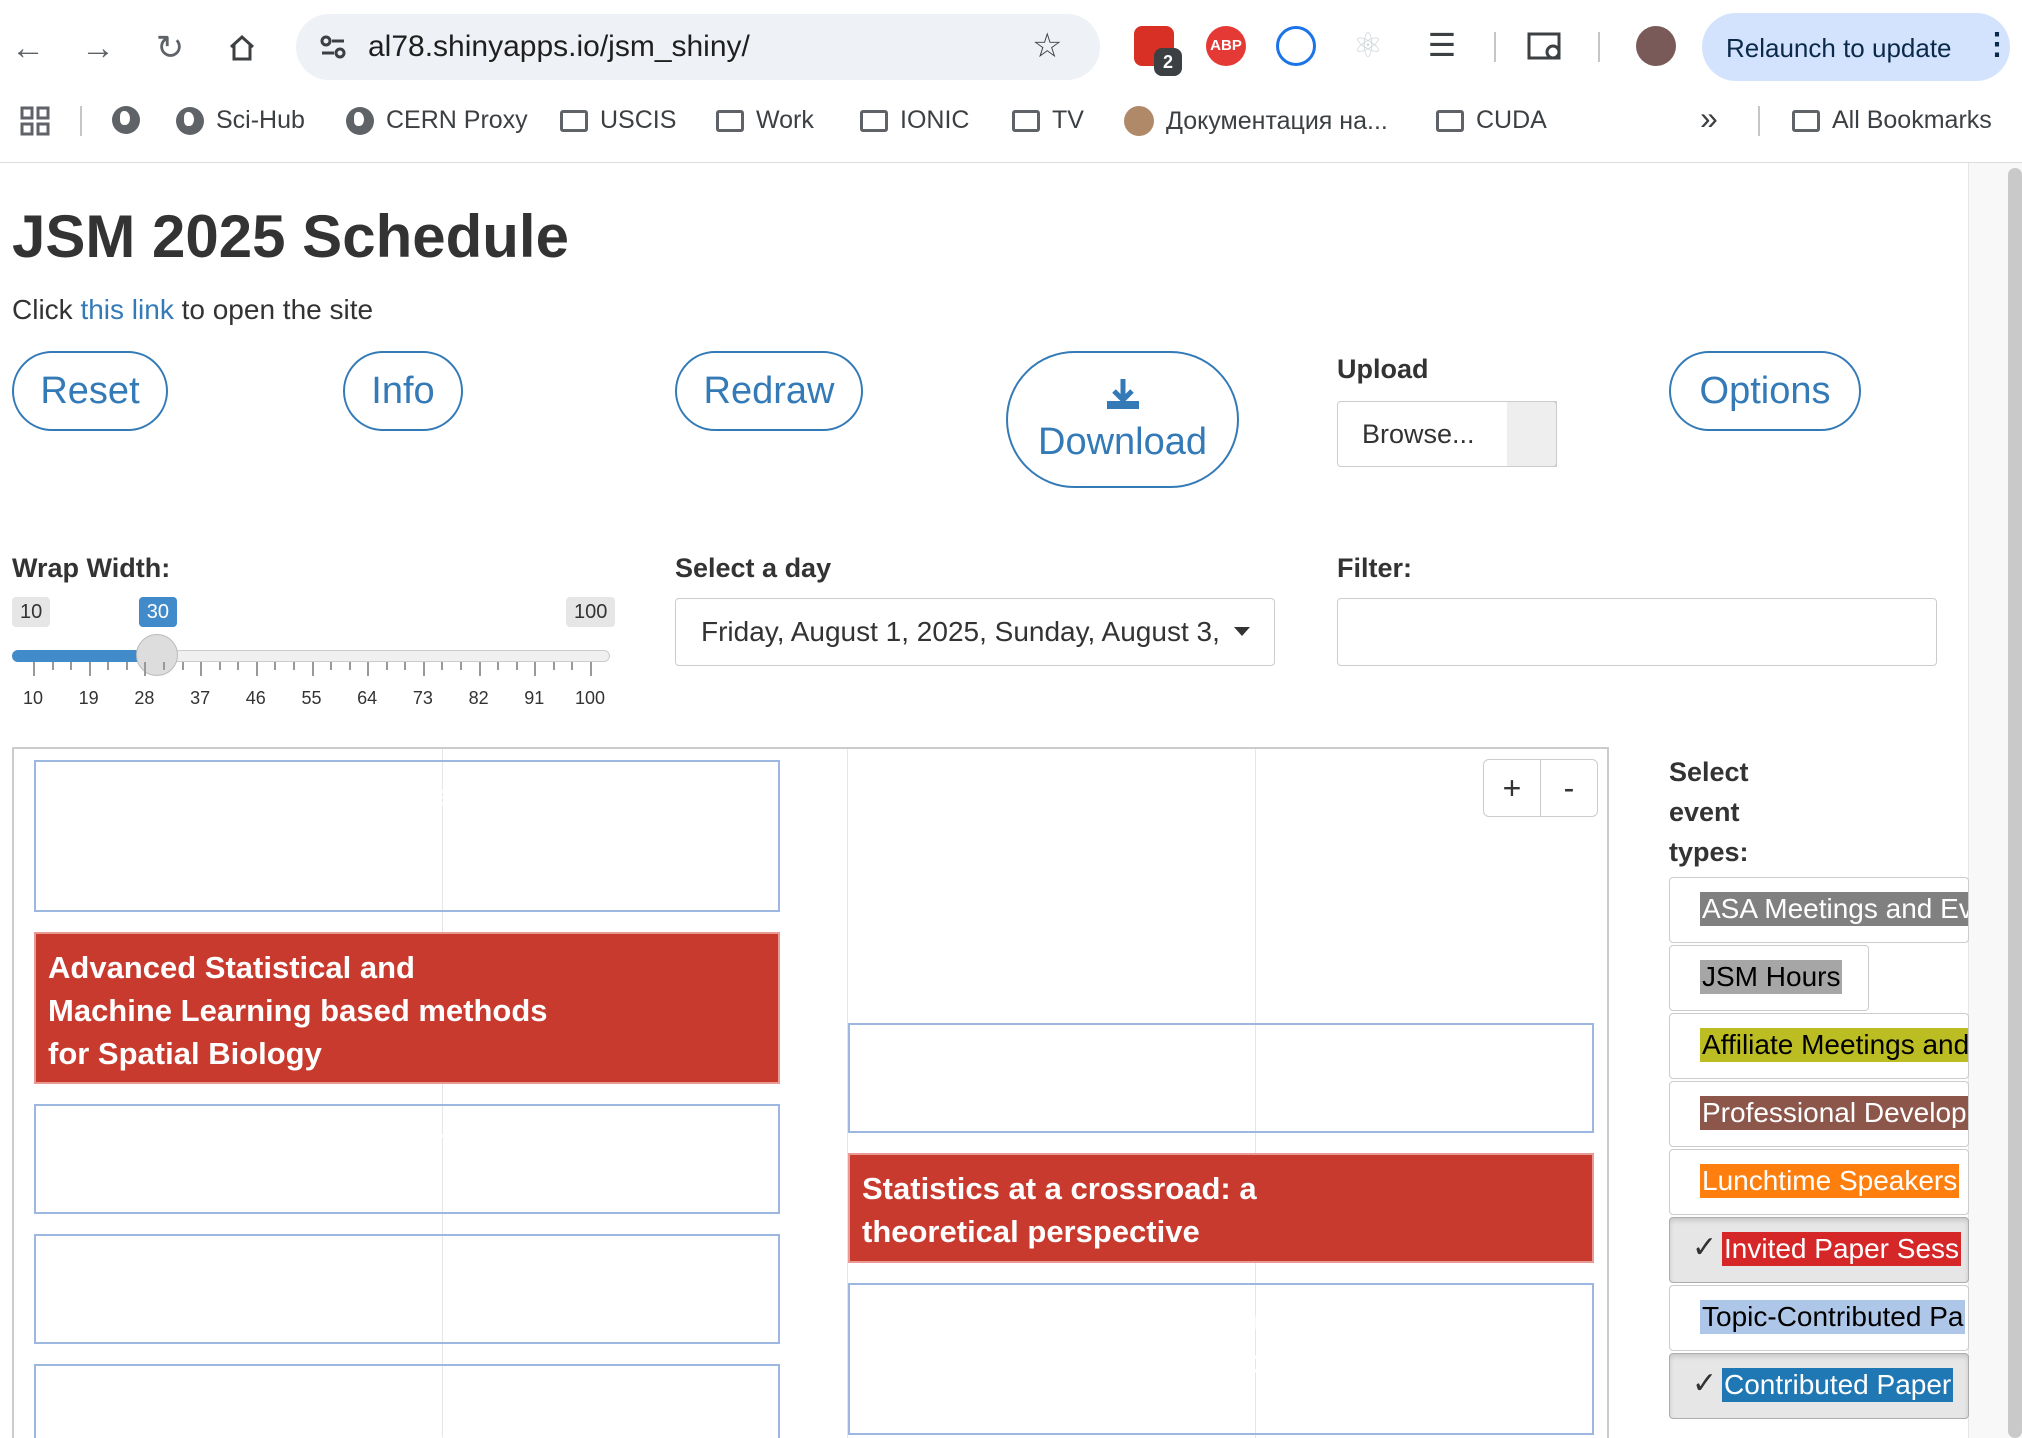 This screenshot has width=2022, height=1438. Describe the element at coordinates (618, 120) in the screenshot. I see `bookmark-uscis: USCIS` at that location.